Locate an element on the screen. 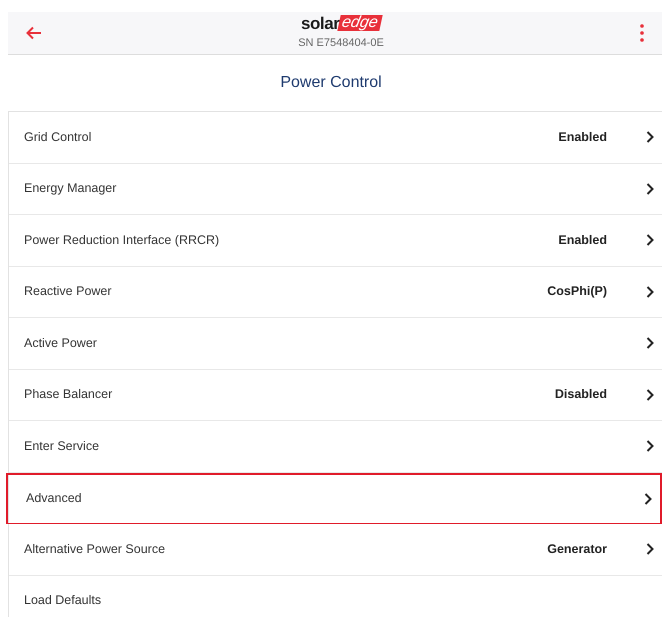 The image size is (662, 617). settings-row: Reactive Power CosPhi(P) is located at coordinates (335, 292).